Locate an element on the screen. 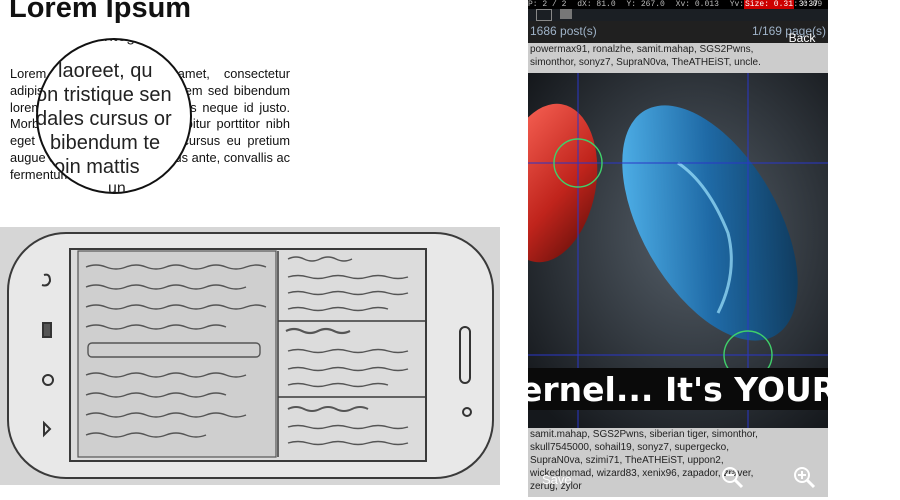  banner: ernel... It's YOUR C is located at coordinates (678, 389).